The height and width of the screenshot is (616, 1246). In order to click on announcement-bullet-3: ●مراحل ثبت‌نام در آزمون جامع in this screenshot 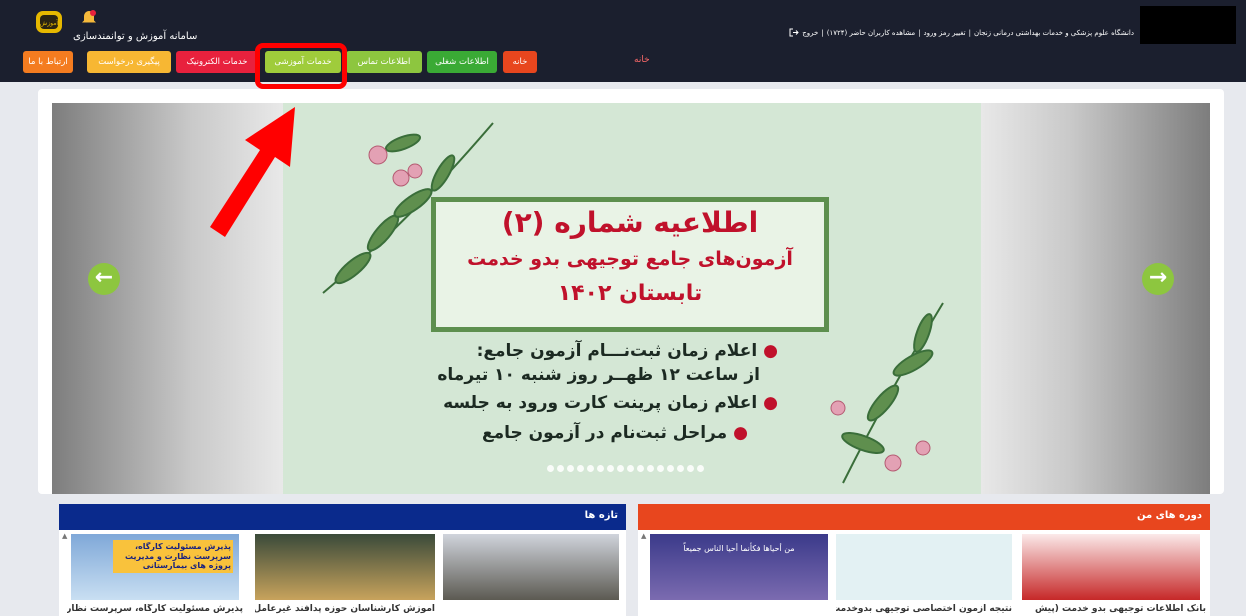, I will do `click(614, 433)`.